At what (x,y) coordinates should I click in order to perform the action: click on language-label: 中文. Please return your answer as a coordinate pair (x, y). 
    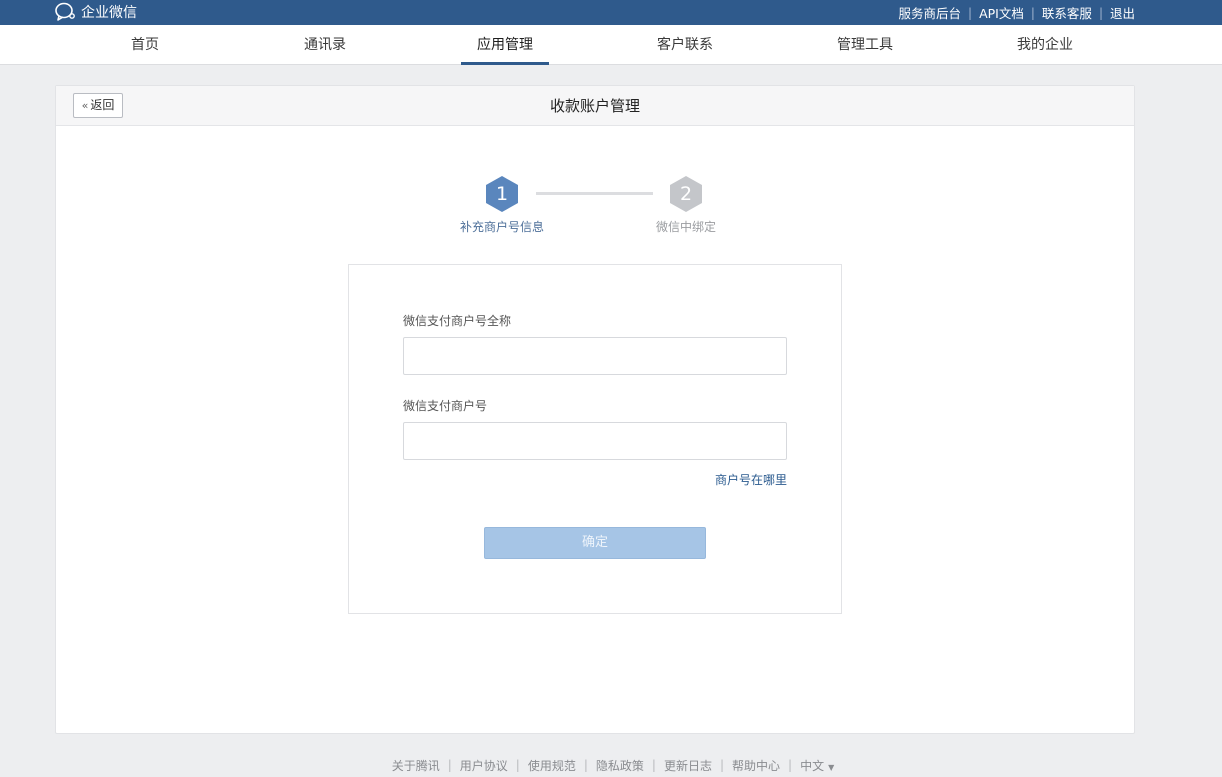
    Looking at the image, I should click on (812, 765).